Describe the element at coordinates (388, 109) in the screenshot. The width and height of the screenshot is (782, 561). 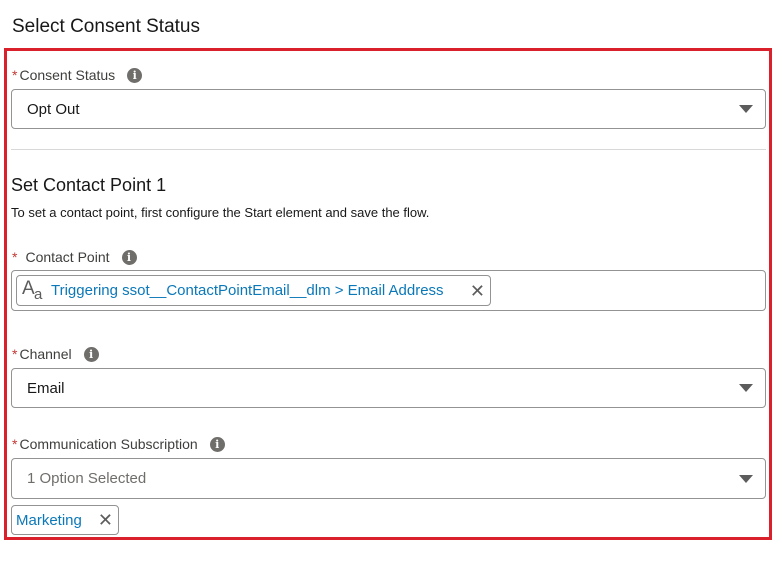
I see `consent-status-select: Opt Out` at that location.